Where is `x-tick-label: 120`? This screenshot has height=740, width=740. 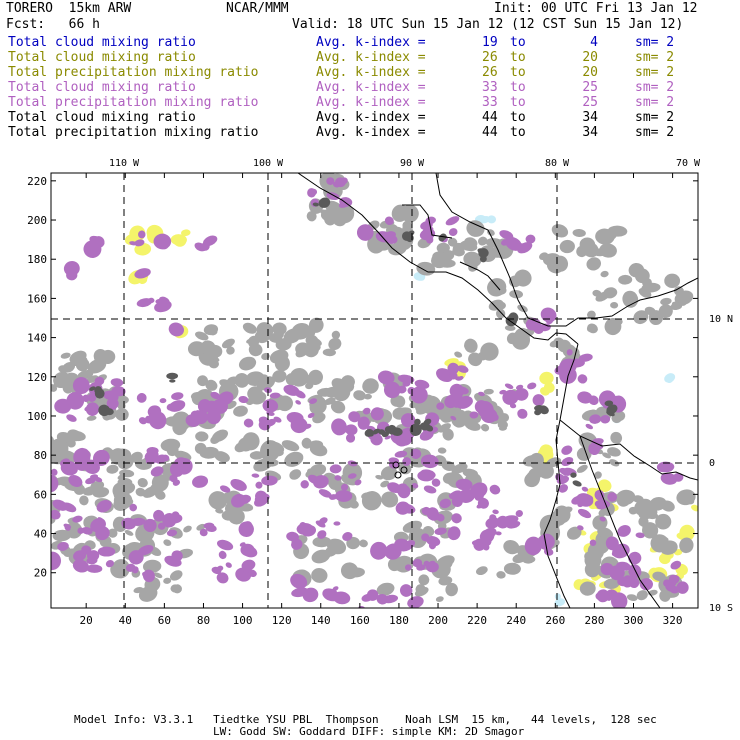 x-tick-label: 120 is located at coordinates (282, 620).